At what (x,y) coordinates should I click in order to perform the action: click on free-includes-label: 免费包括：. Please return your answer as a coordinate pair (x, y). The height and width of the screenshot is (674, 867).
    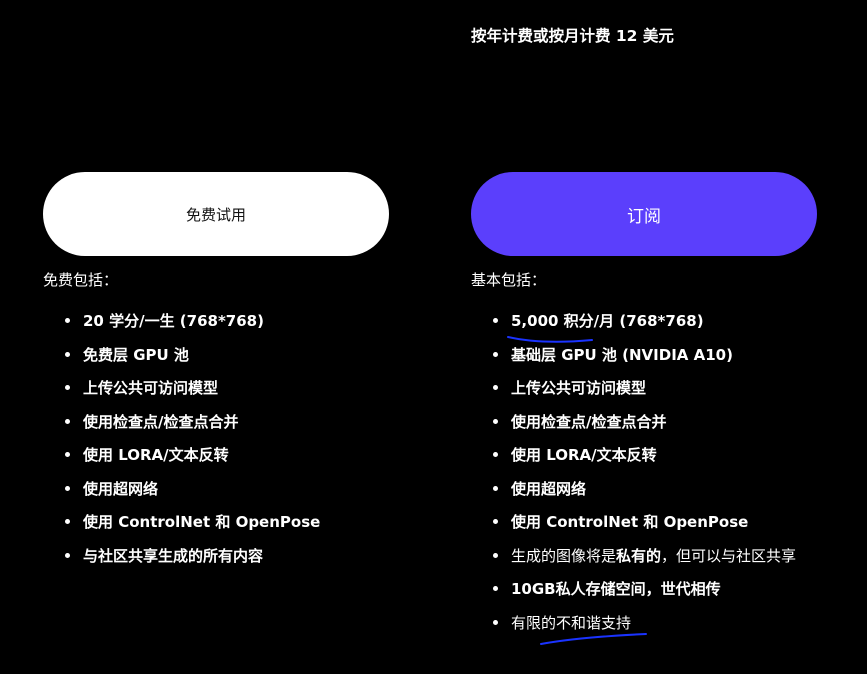
    Looking at the image, I should click on (81, 280).